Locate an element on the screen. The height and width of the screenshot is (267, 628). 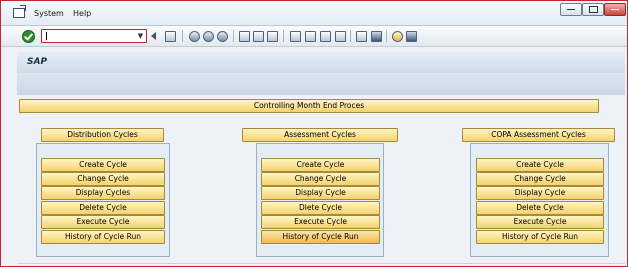
help-icon is located at coordinates (397, 36).